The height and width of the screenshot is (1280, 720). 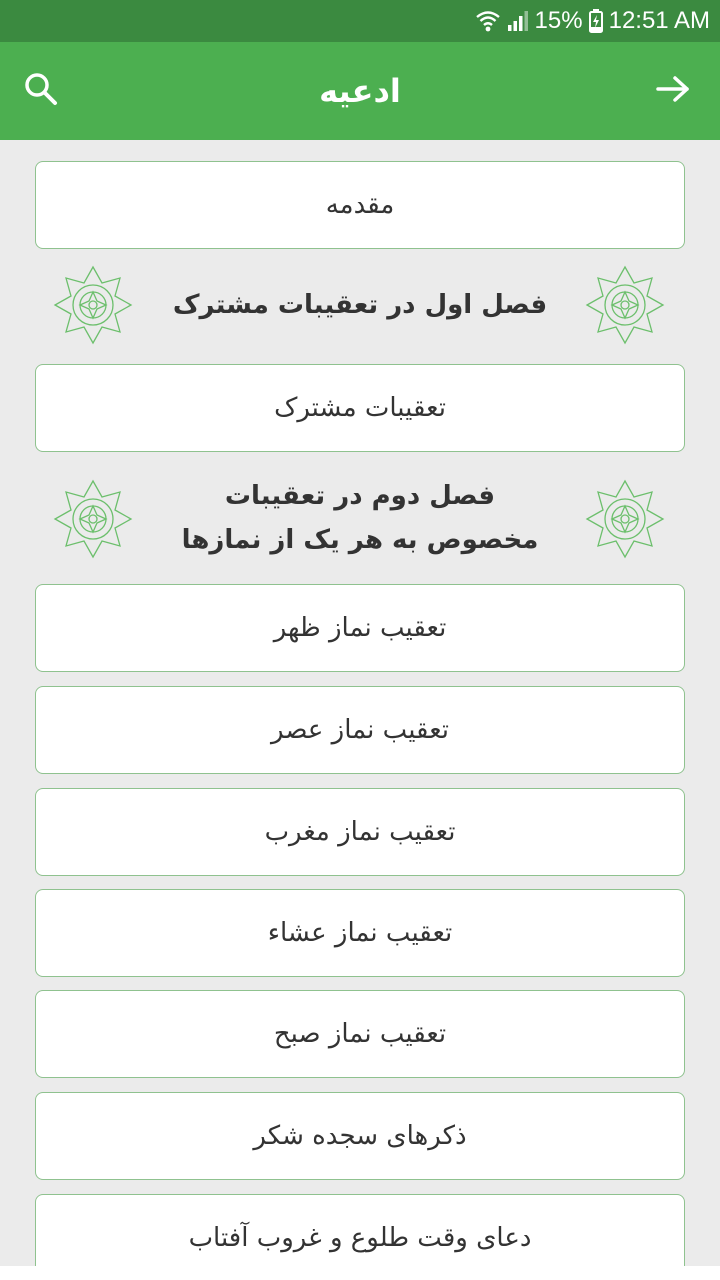 I want to click on search-button, so click(x=41, y=91).